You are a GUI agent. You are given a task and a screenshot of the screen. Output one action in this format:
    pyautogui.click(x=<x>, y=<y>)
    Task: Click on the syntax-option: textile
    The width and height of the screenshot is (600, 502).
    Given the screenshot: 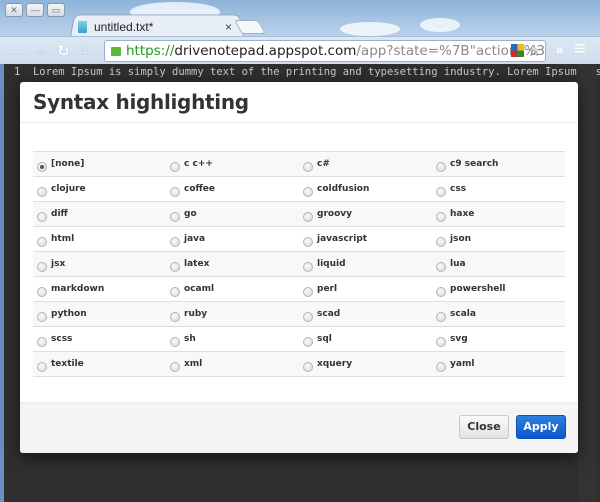 What is the action you would take?
    pyautogui.click(x=99, y=364)
    